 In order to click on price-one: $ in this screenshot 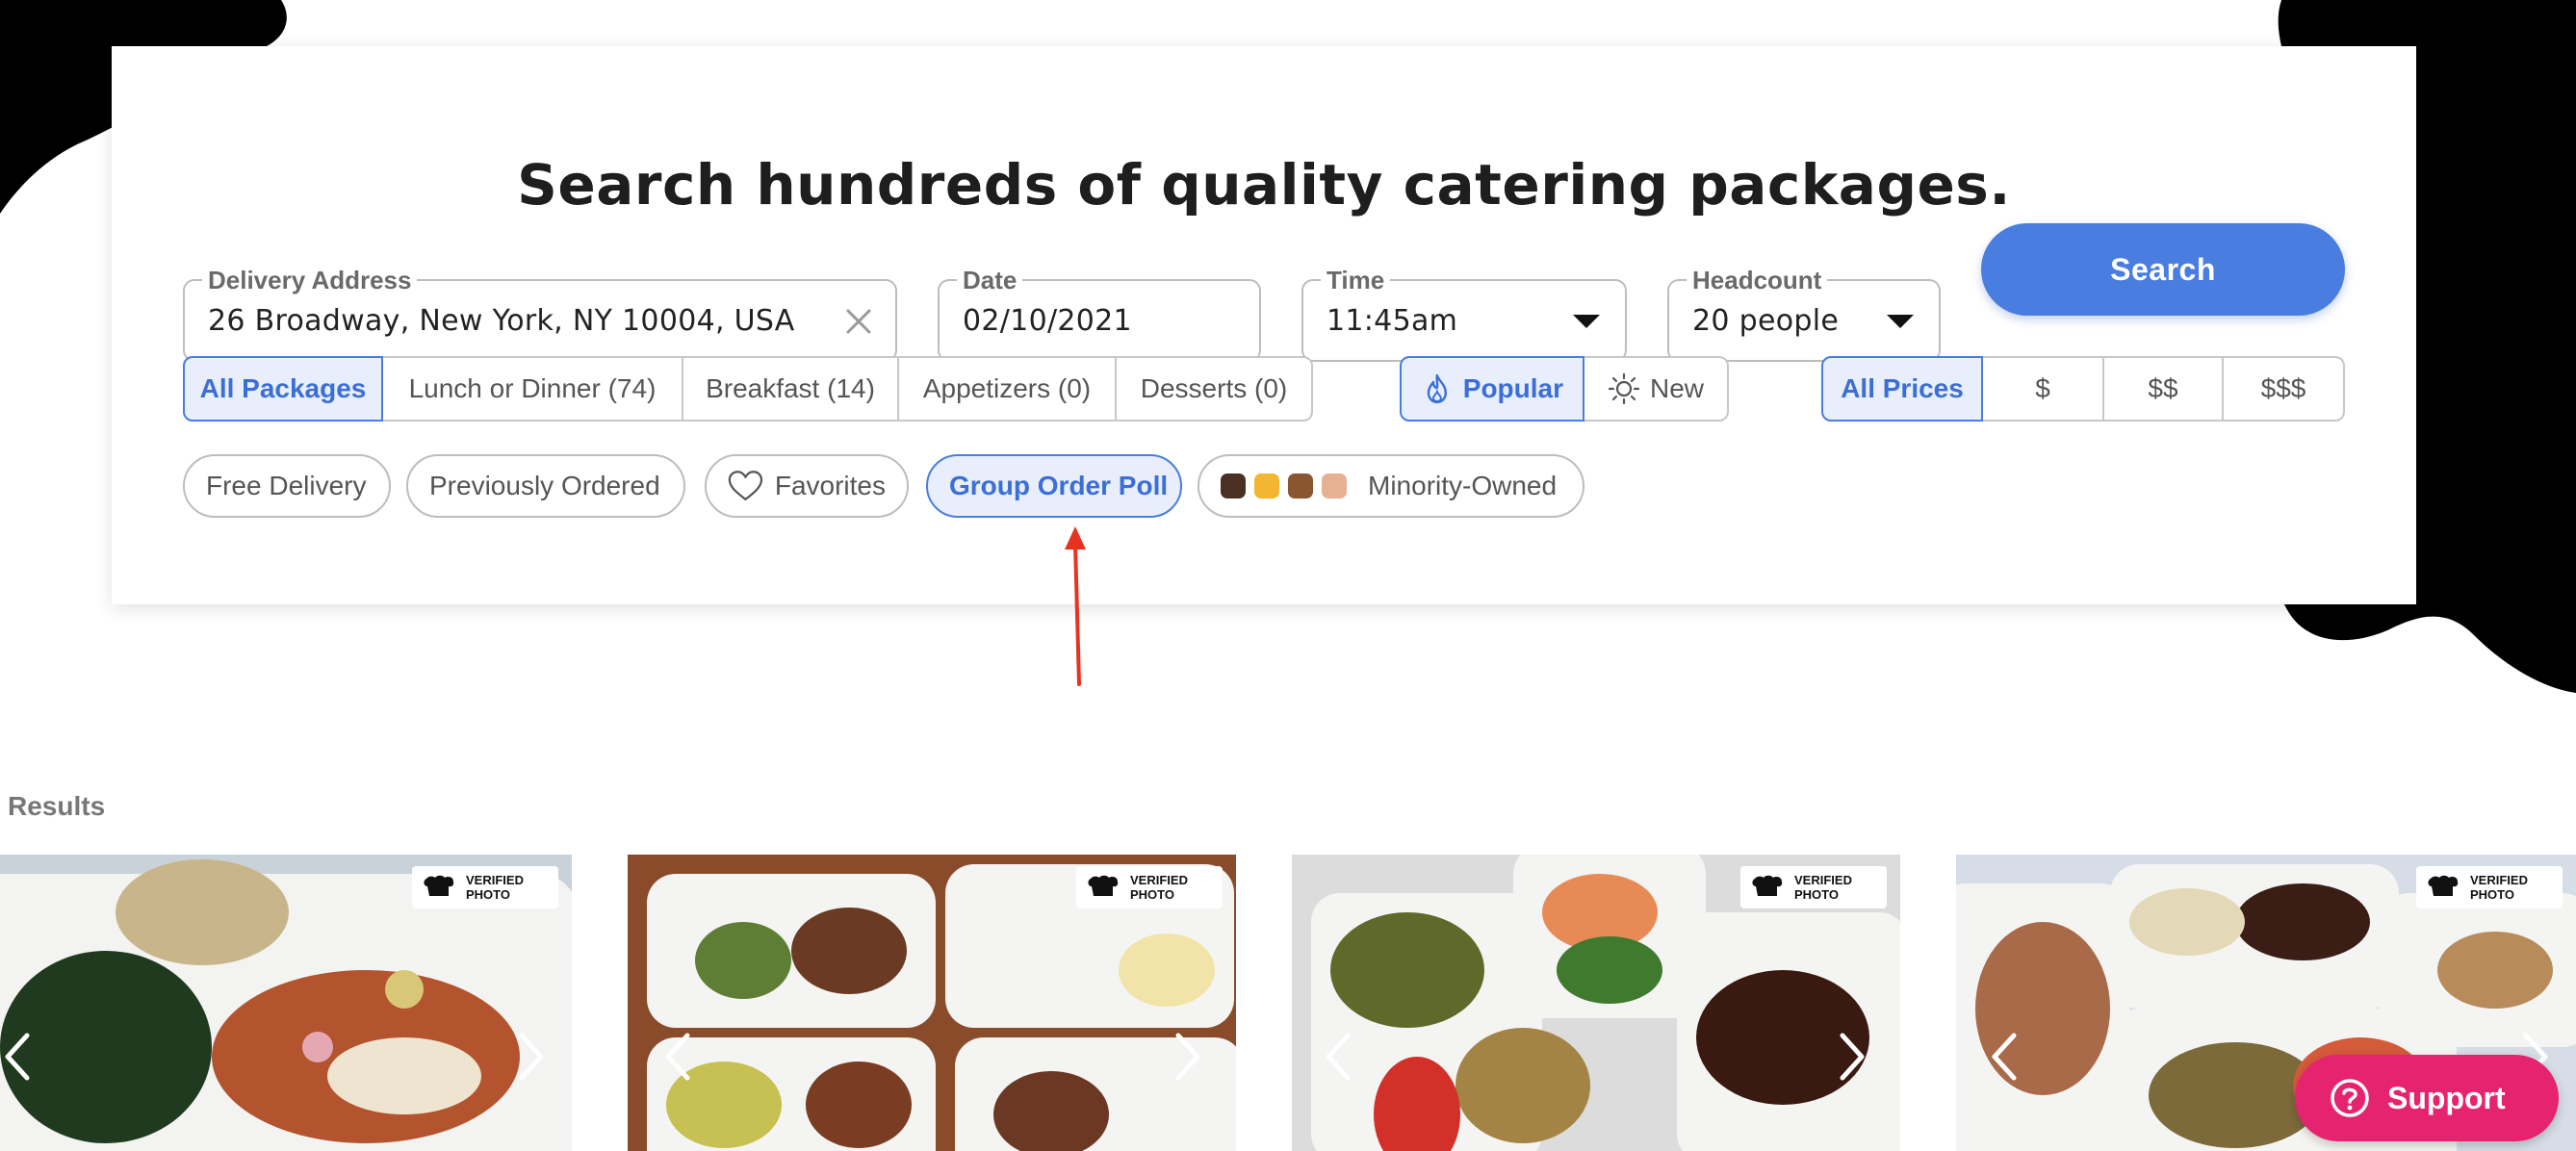, I will do `click(2043, 389)`.